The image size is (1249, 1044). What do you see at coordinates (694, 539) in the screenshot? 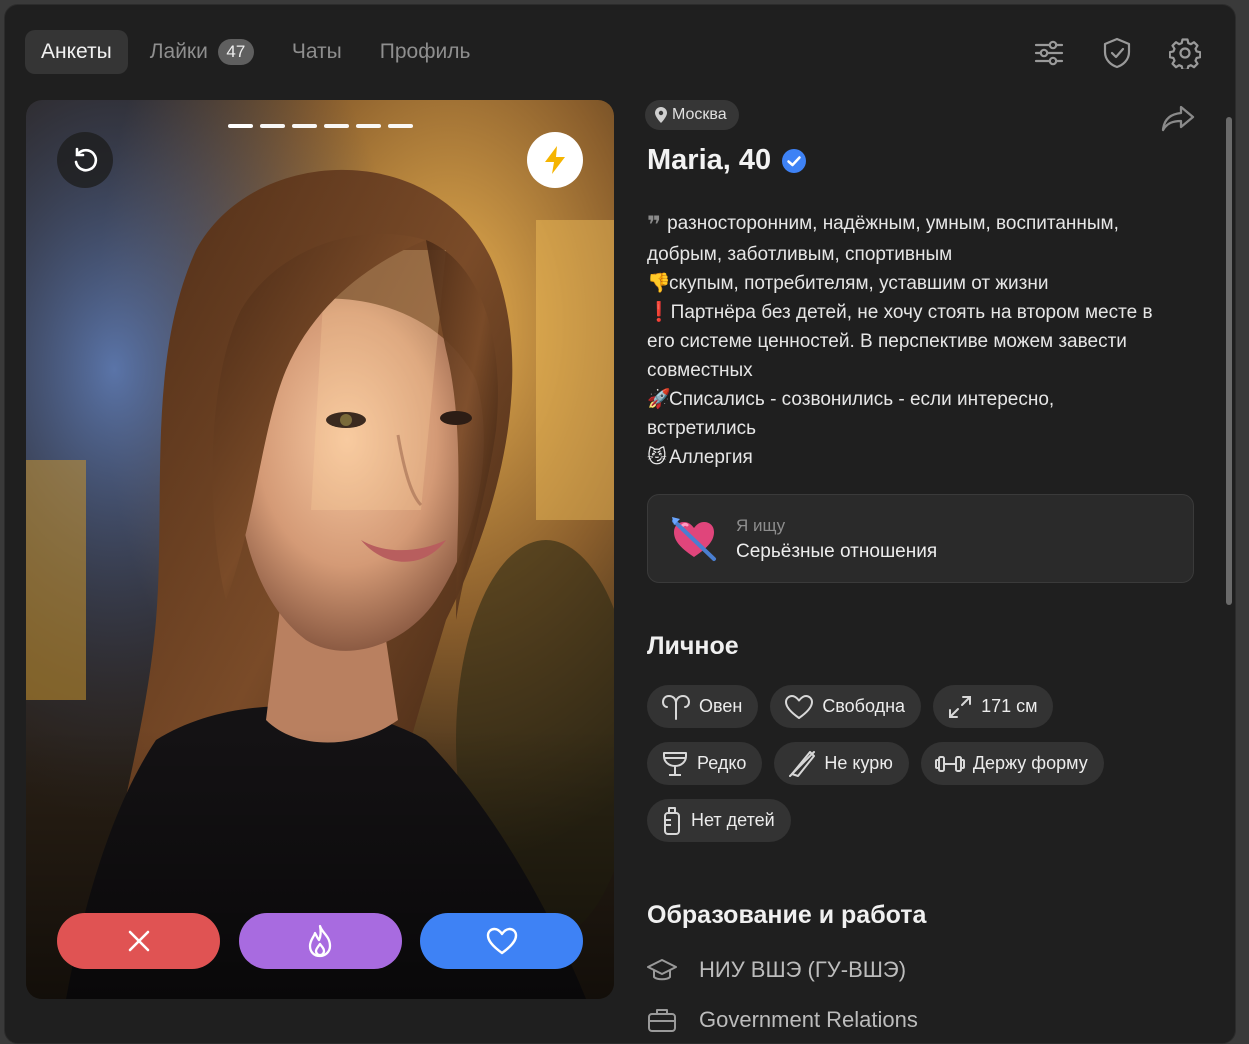
I see `heart-arrow-icon` at bounding box center [694, 539].